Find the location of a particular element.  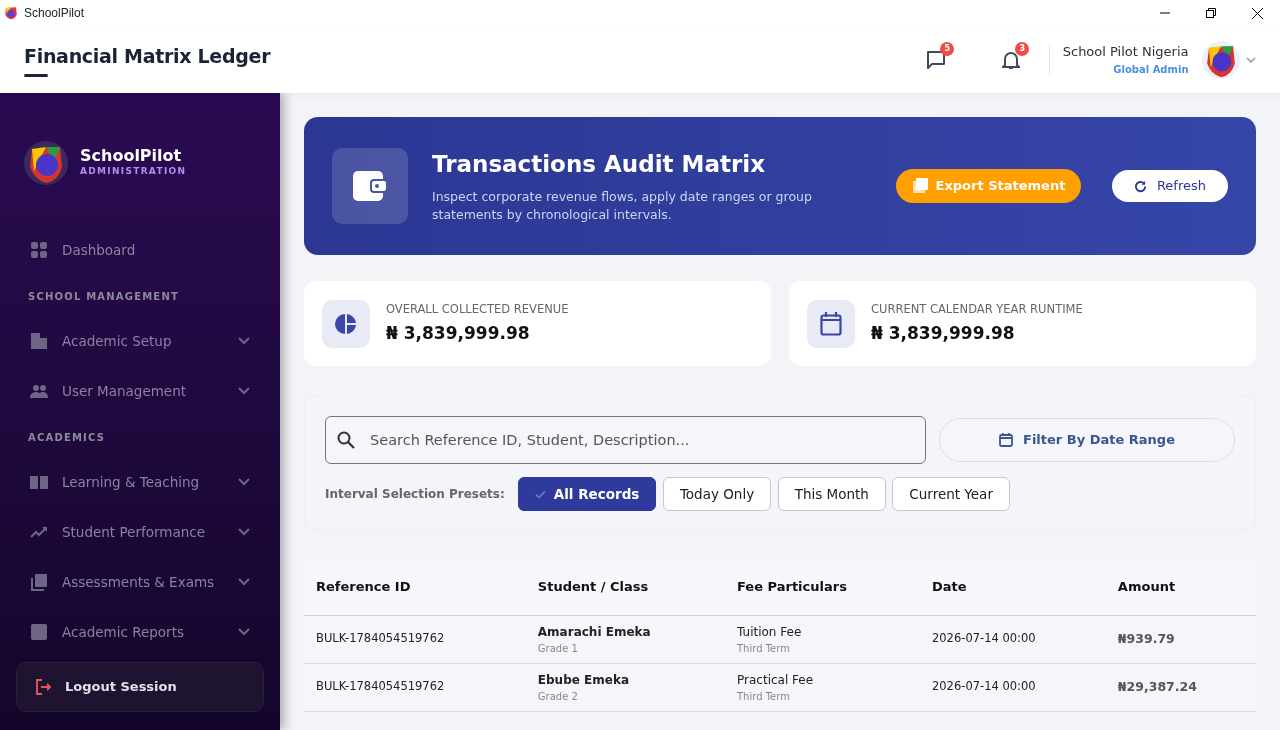

notification-count-badge: 3 is located at coordinates (1022, 48).